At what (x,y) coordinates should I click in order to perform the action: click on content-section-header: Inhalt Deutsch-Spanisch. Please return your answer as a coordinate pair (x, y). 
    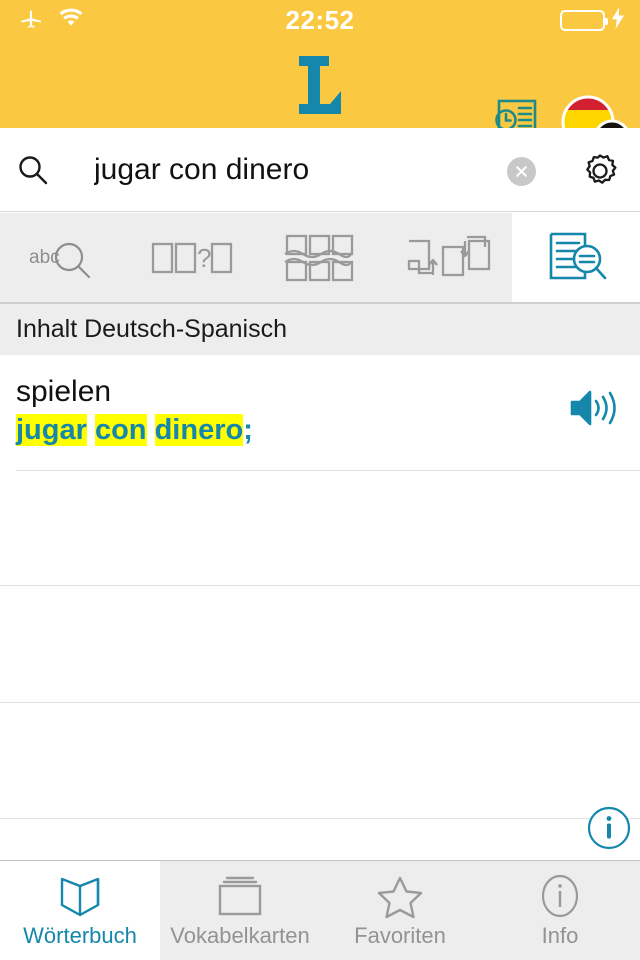
    Looking at the image, I should click on (320, 329).